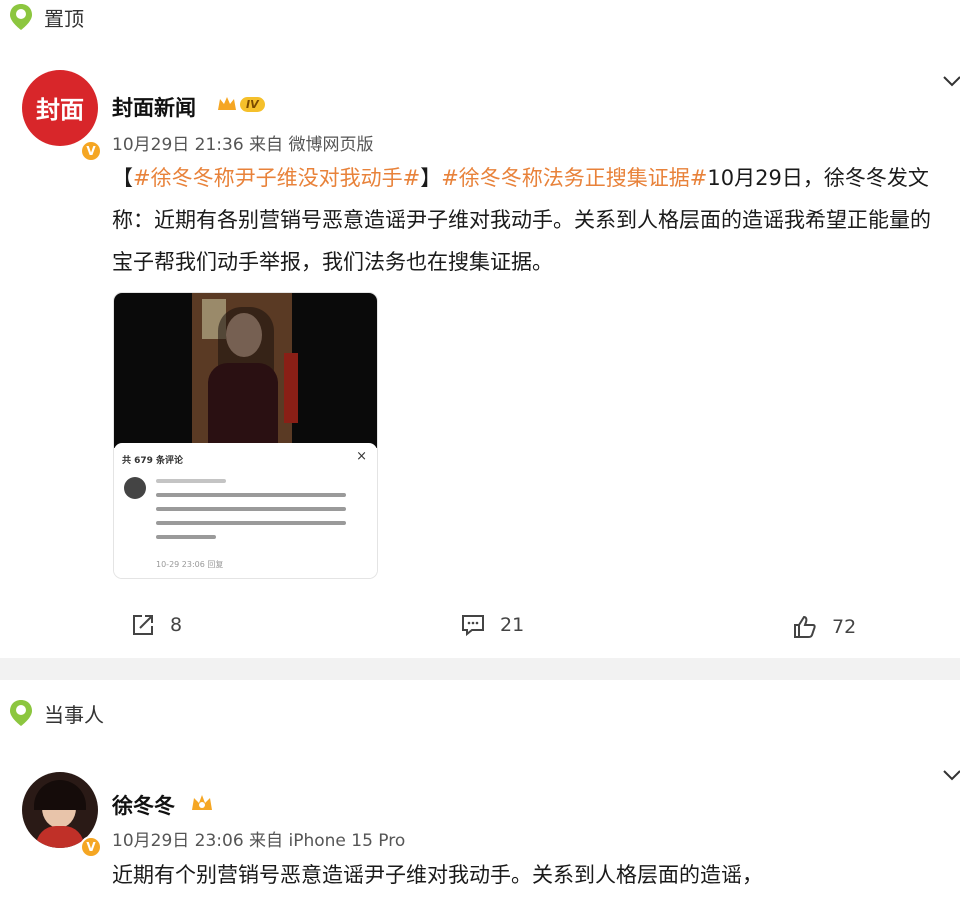 The height and width of the screenshot is (900, 960). I want to click on post-meta: 10月29日 23:06 来自 iPhone 15 Pro, so click(259, 841).